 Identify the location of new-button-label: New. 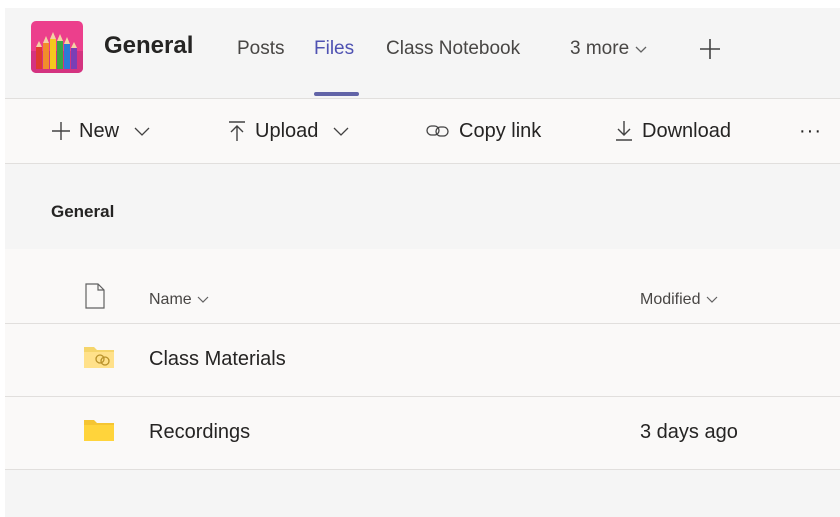
(99, 130).